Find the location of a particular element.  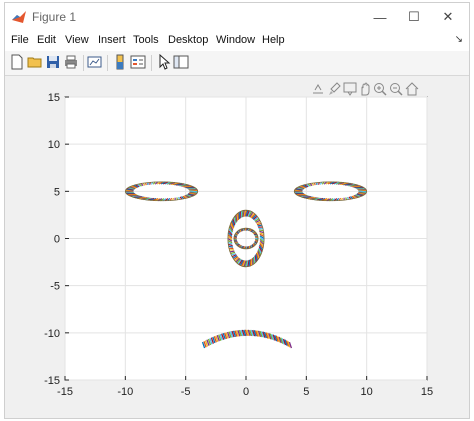

x-tick-label: -10 is located at coordinates (125, 392).